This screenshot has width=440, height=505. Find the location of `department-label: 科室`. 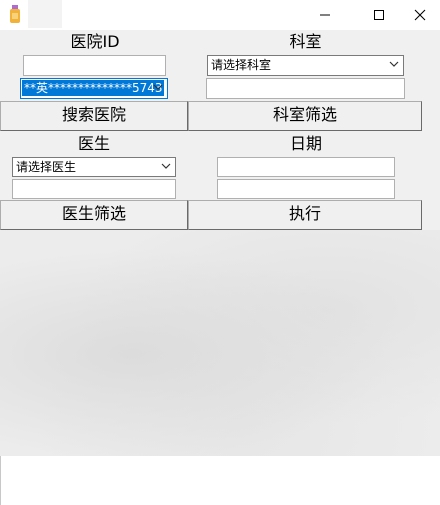

department-label: 科室 is located at coordinates (305, 41).